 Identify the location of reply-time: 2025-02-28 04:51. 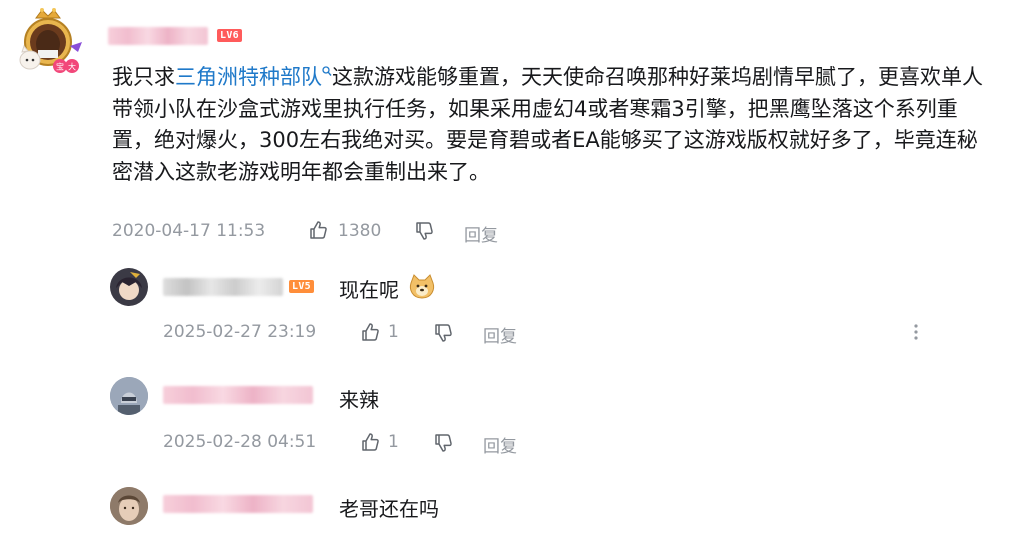
(240, 442).